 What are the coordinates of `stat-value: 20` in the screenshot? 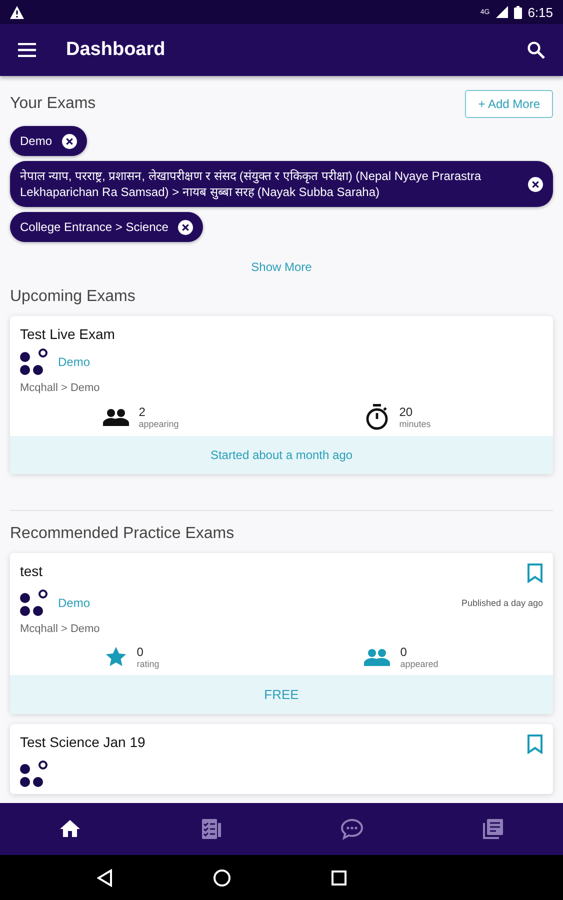 It's located at (406, 412).